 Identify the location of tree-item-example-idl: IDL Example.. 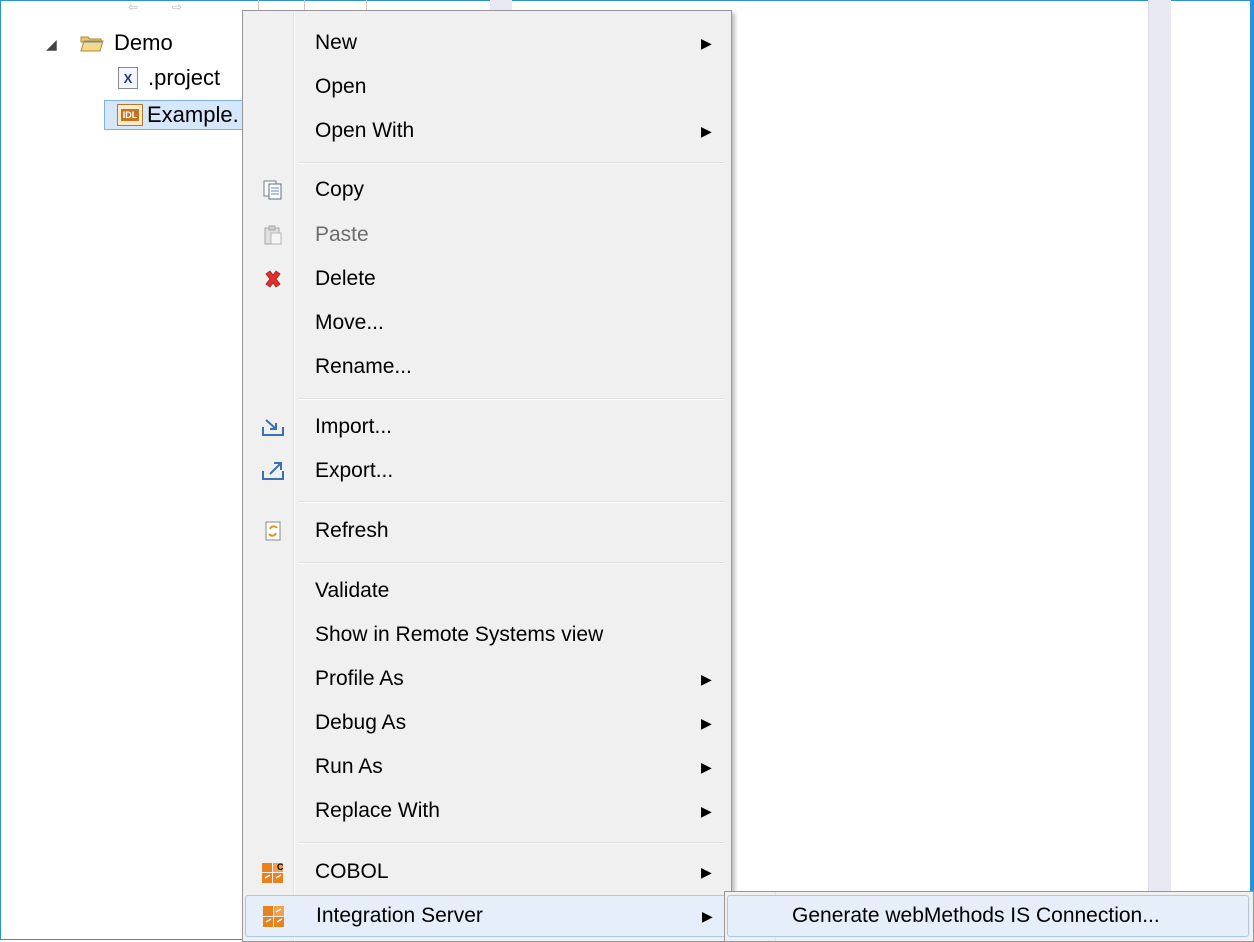
(174, 115).